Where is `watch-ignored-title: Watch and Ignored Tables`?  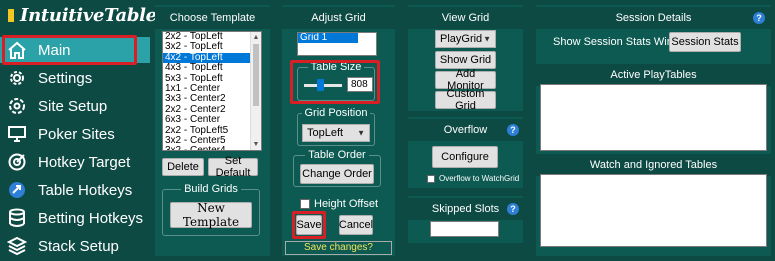 watch-ignored-title: Watch and Ignored Tables is located at coordinates (653, 165).